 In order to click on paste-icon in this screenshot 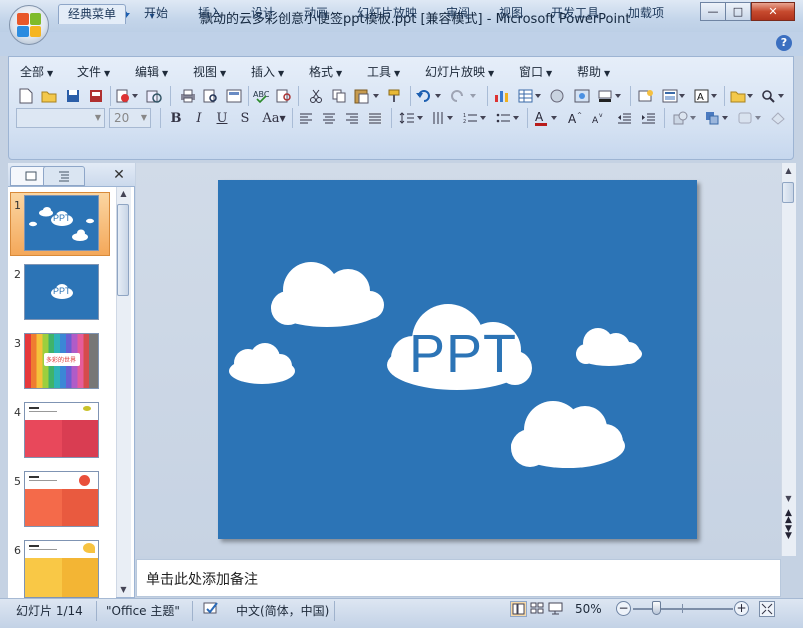, I will do `click(367, 96)`.